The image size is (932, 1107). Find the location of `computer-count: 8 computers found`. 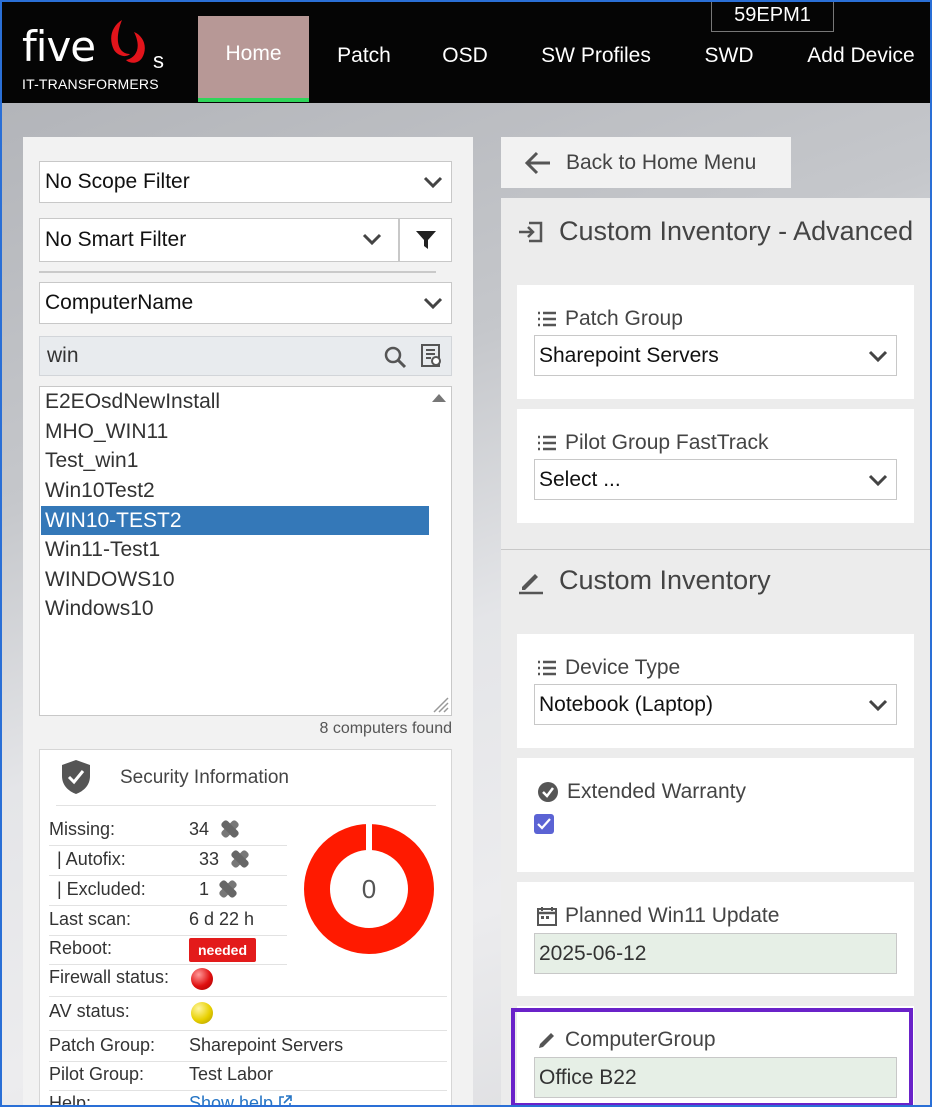

computer-count: 8 computers found is located at coordinates (385, 728).